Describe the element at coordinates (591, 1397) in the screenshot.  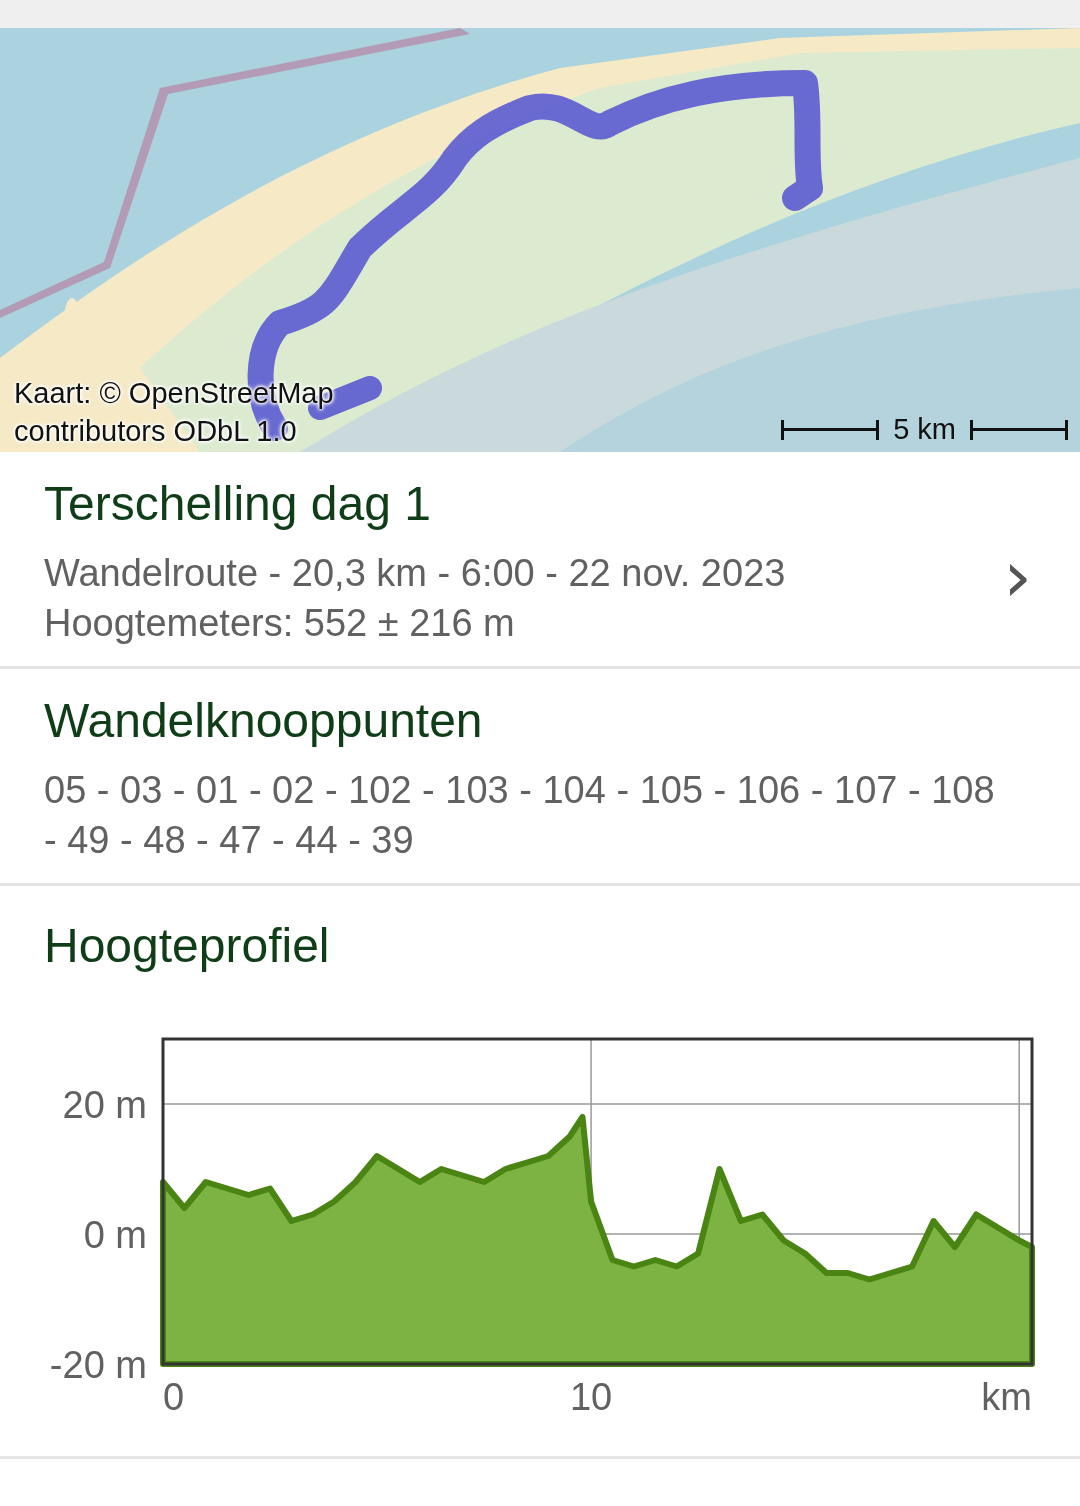
I see `x-tick-label: 10` at that location.